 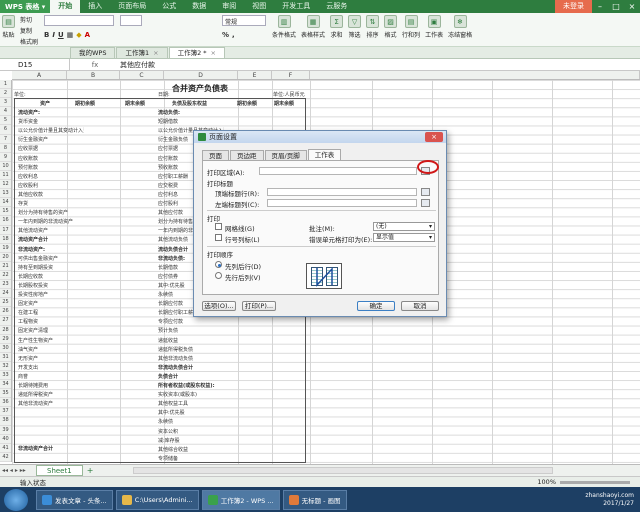 What do you see at coordinates (29, 19) in the screenshot?
I see `cut-button: 剪切` at bounding box center [29, 19].